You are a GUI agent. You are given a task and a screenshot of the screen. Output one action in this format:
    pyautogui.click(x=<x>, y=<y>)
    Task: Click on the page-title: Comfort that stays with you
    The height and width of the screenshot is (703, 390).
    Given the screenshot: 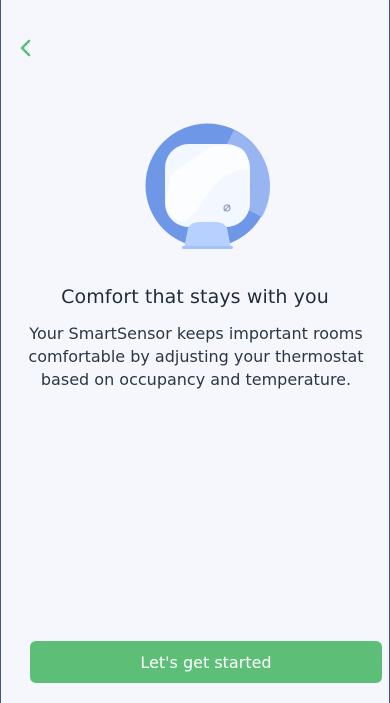 What is the action you would take?
    pyautogui.click(x=195, y=297)
    